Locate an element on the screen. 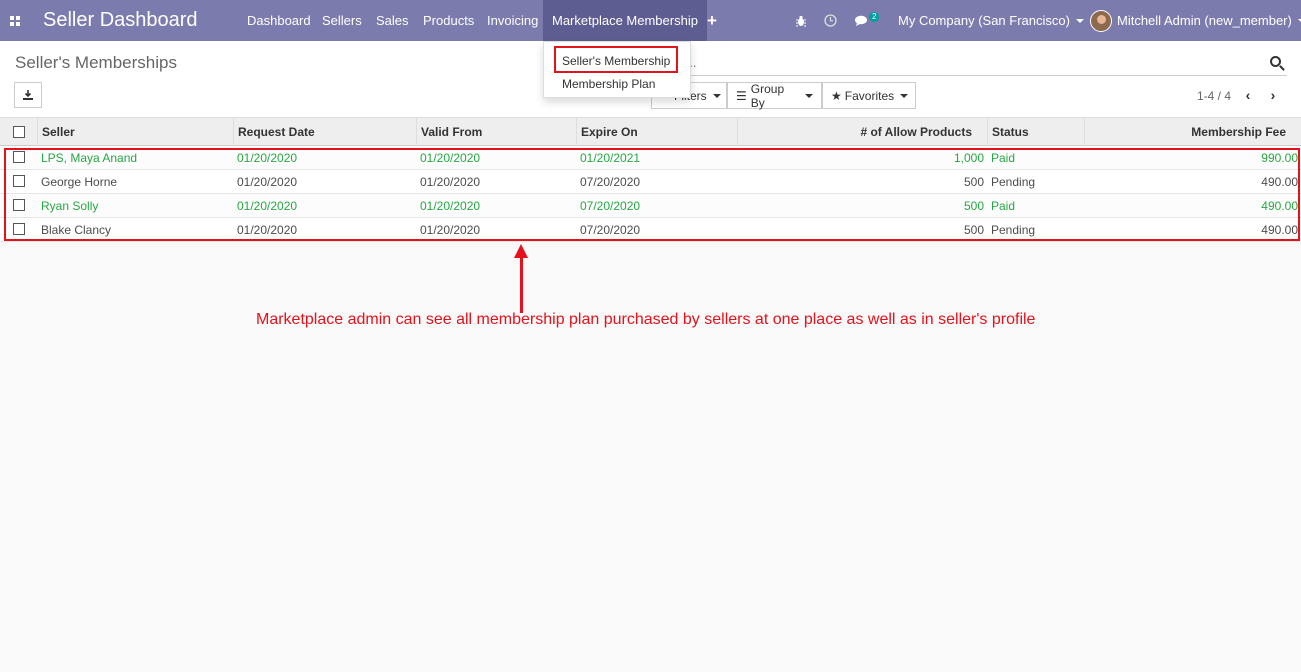  menu-products: Products is located at coordinates (448, 20).